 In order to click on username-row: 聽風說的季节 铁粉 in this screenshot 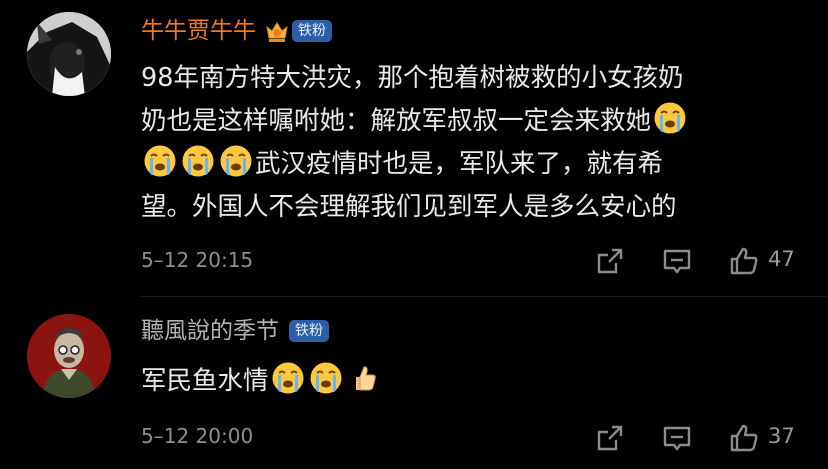, I will do `click(235, 331)`.